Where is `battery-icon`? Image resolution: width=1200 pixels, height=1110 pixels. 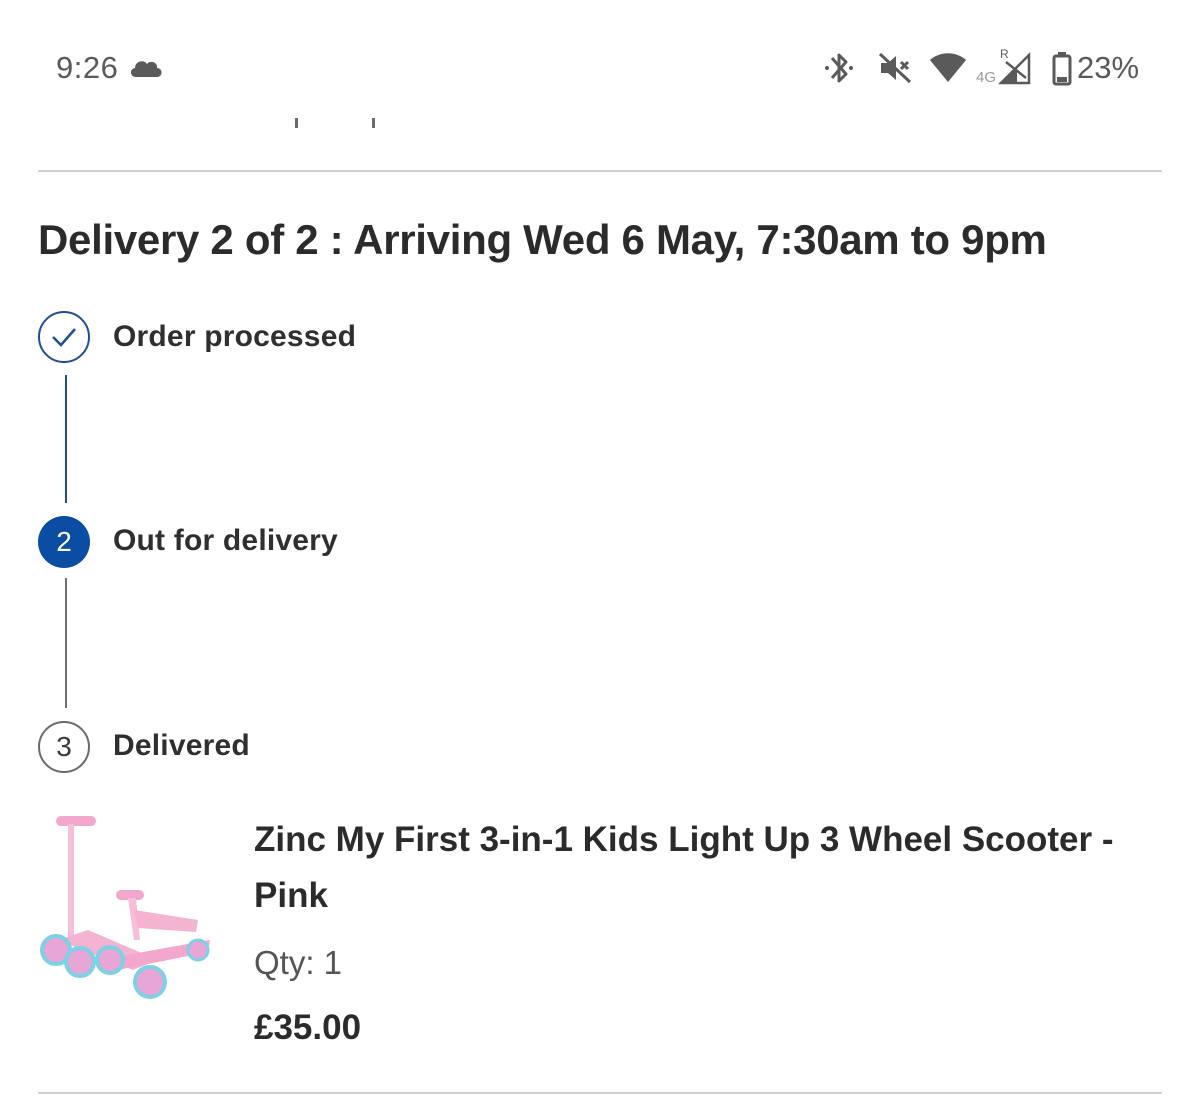 battery-icon is located at coordinates (1063, 70).